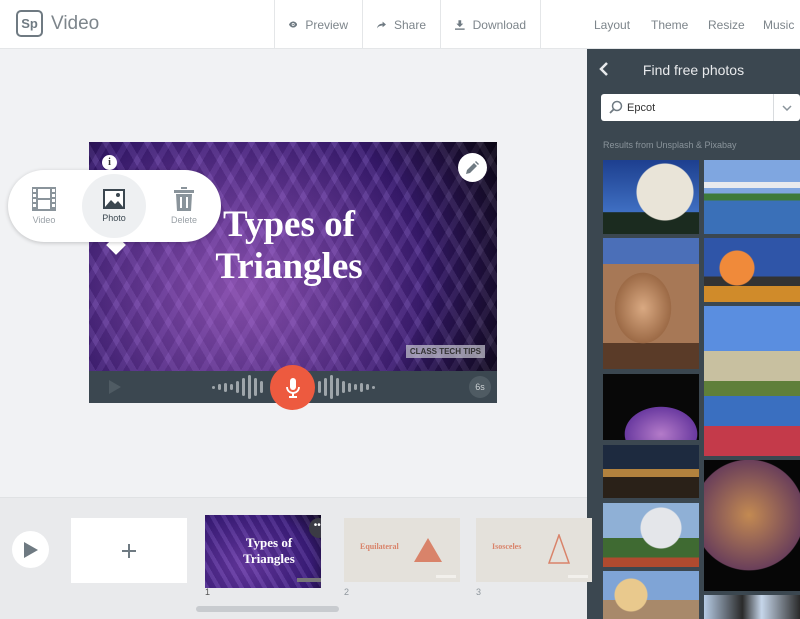 Image resolution: width=800 pixels, height=619 pixels. I want to click on audio-waveform-right, so click(346, 387).